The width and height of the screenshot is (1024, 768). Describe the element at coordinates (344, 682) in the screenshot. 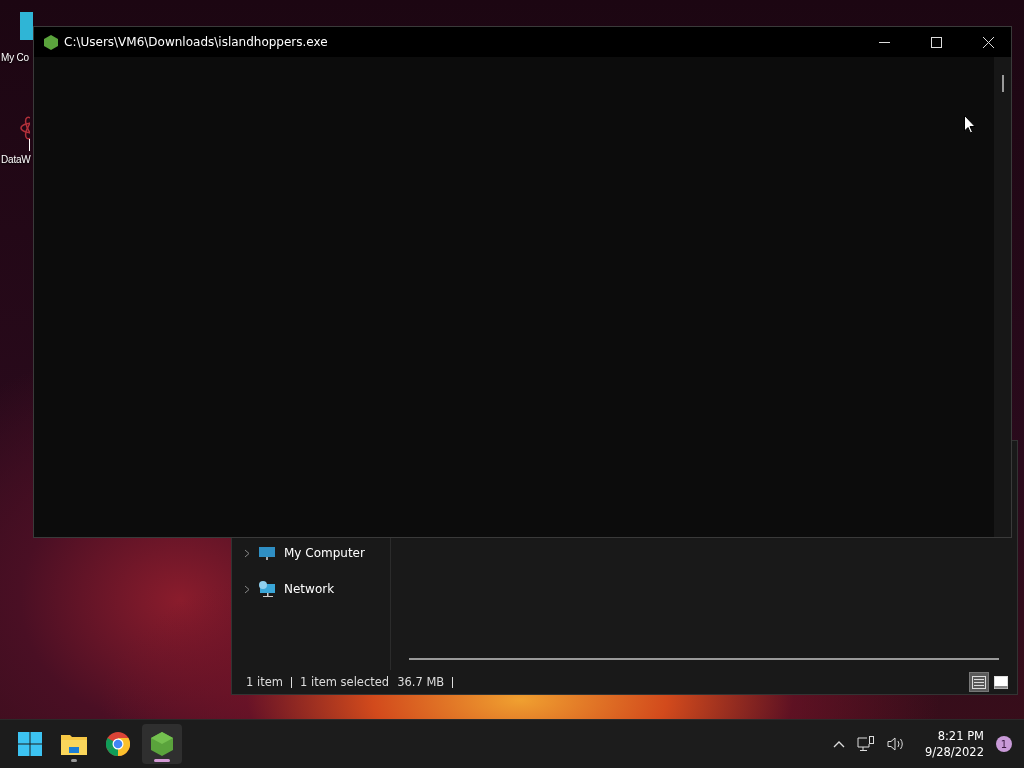

I see `selection-count: 1 item selected` at that location.